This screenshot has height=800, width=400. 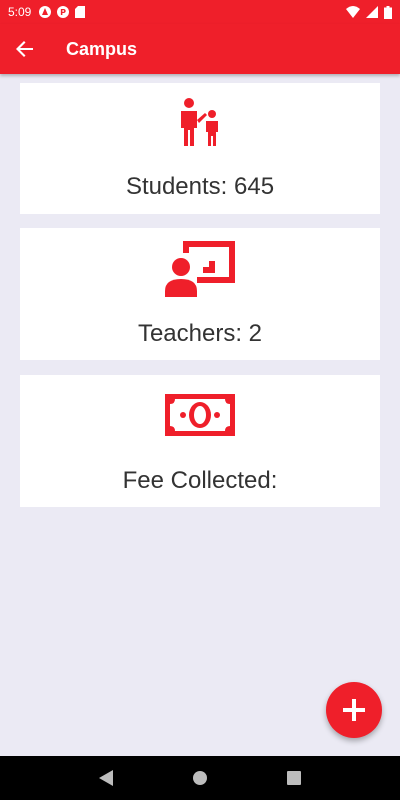 I want to click on autofill-icon, so click(x=45, y=12).